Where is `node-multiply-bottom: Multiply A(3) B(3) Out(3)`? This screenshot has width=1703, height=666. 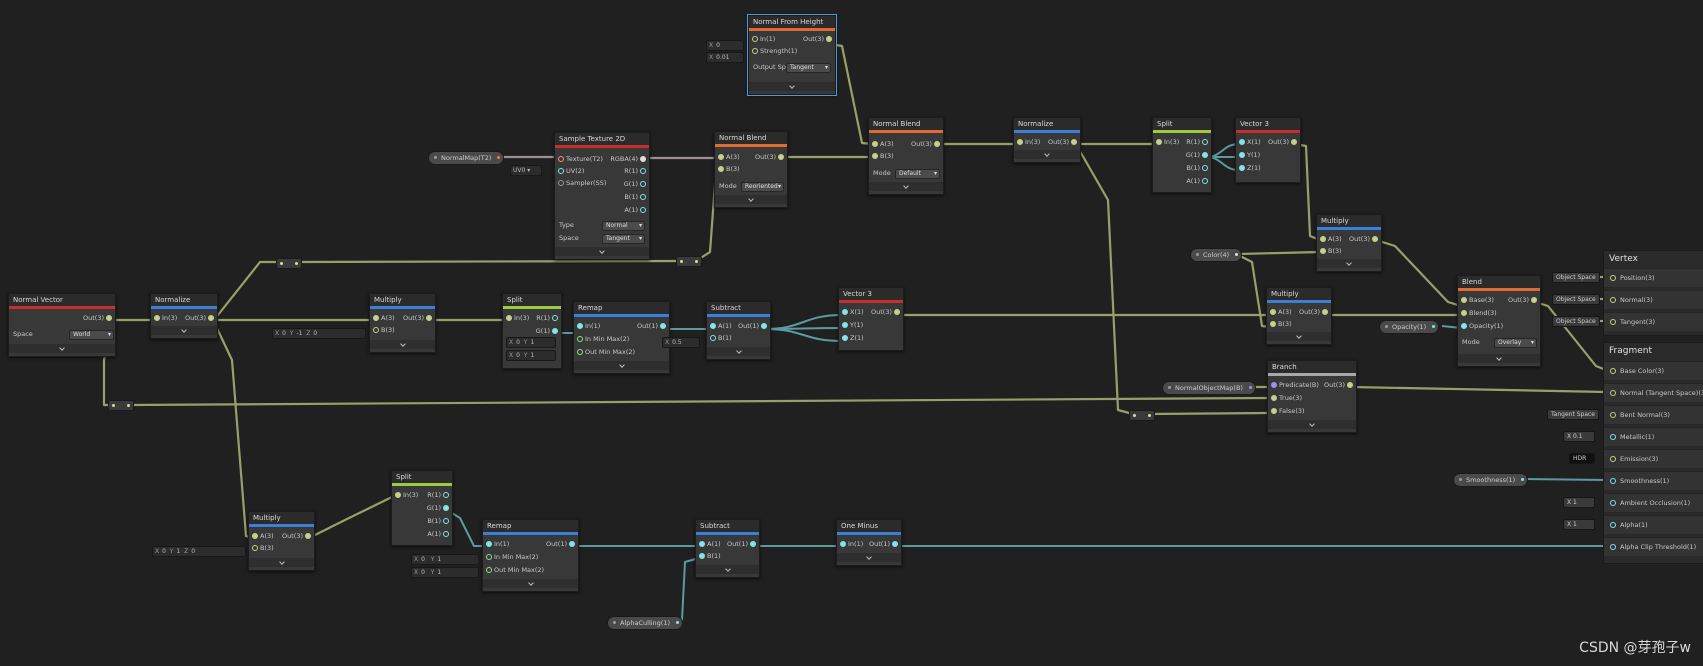
node-multiply-bottom: Multiply A(3) B(3) Out(3) is located at coordinates (281, 541).